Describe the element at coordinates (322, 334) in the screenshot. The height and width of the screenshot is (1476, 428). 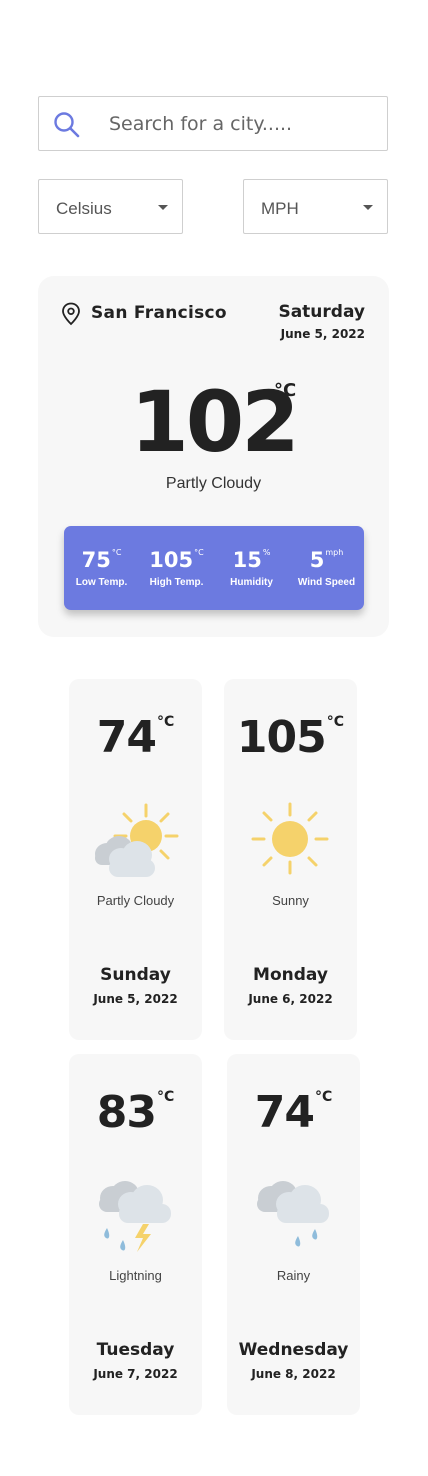
I see `current-date: June 5, 2022` at that location.